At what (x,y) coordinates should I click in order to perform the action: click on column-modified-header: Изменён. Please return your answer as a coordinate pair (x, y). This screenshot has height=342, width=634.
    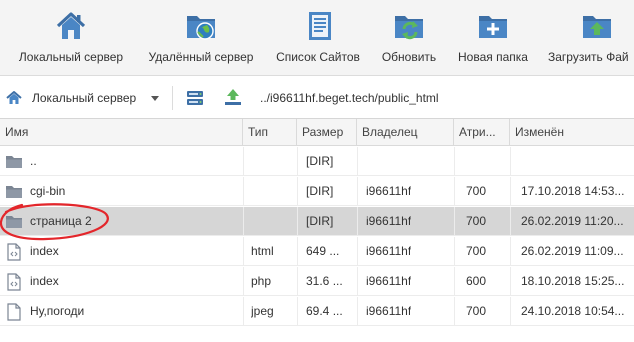
    Looking at the image, I should click on (572, 132).